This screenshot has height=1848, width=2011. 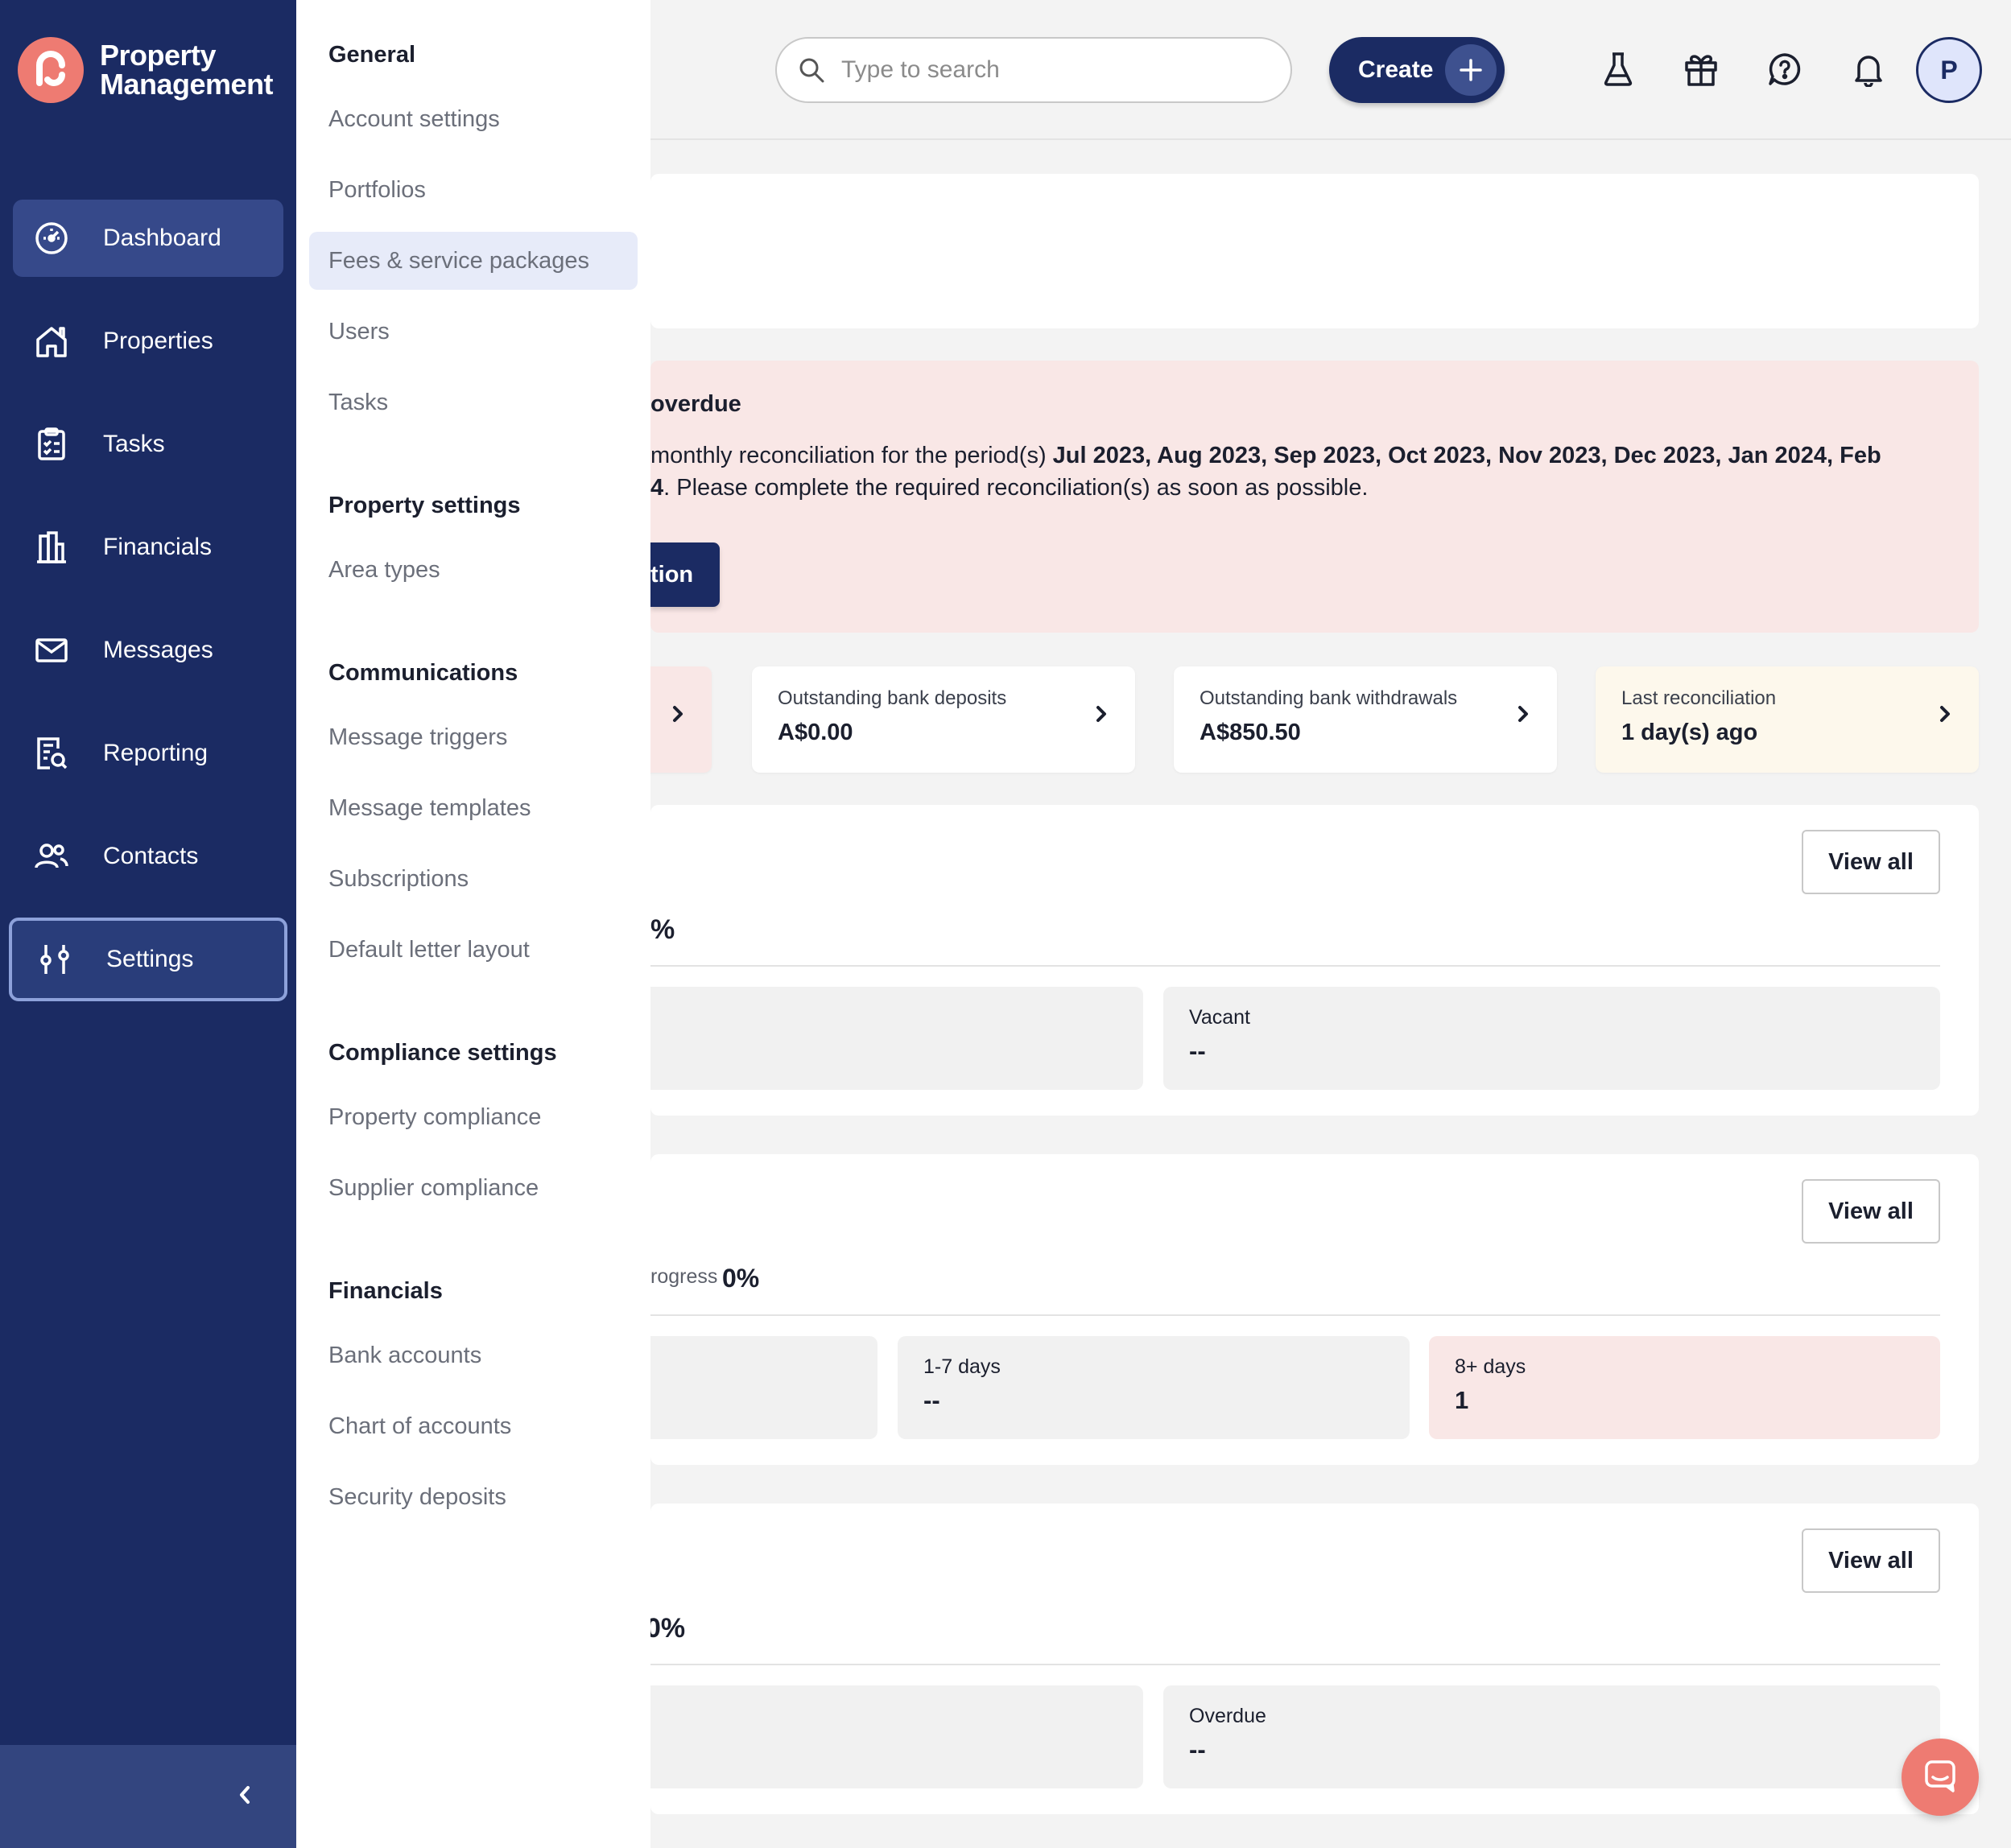 I want to click on user-avatar: P, so click(x=1949, y=70).